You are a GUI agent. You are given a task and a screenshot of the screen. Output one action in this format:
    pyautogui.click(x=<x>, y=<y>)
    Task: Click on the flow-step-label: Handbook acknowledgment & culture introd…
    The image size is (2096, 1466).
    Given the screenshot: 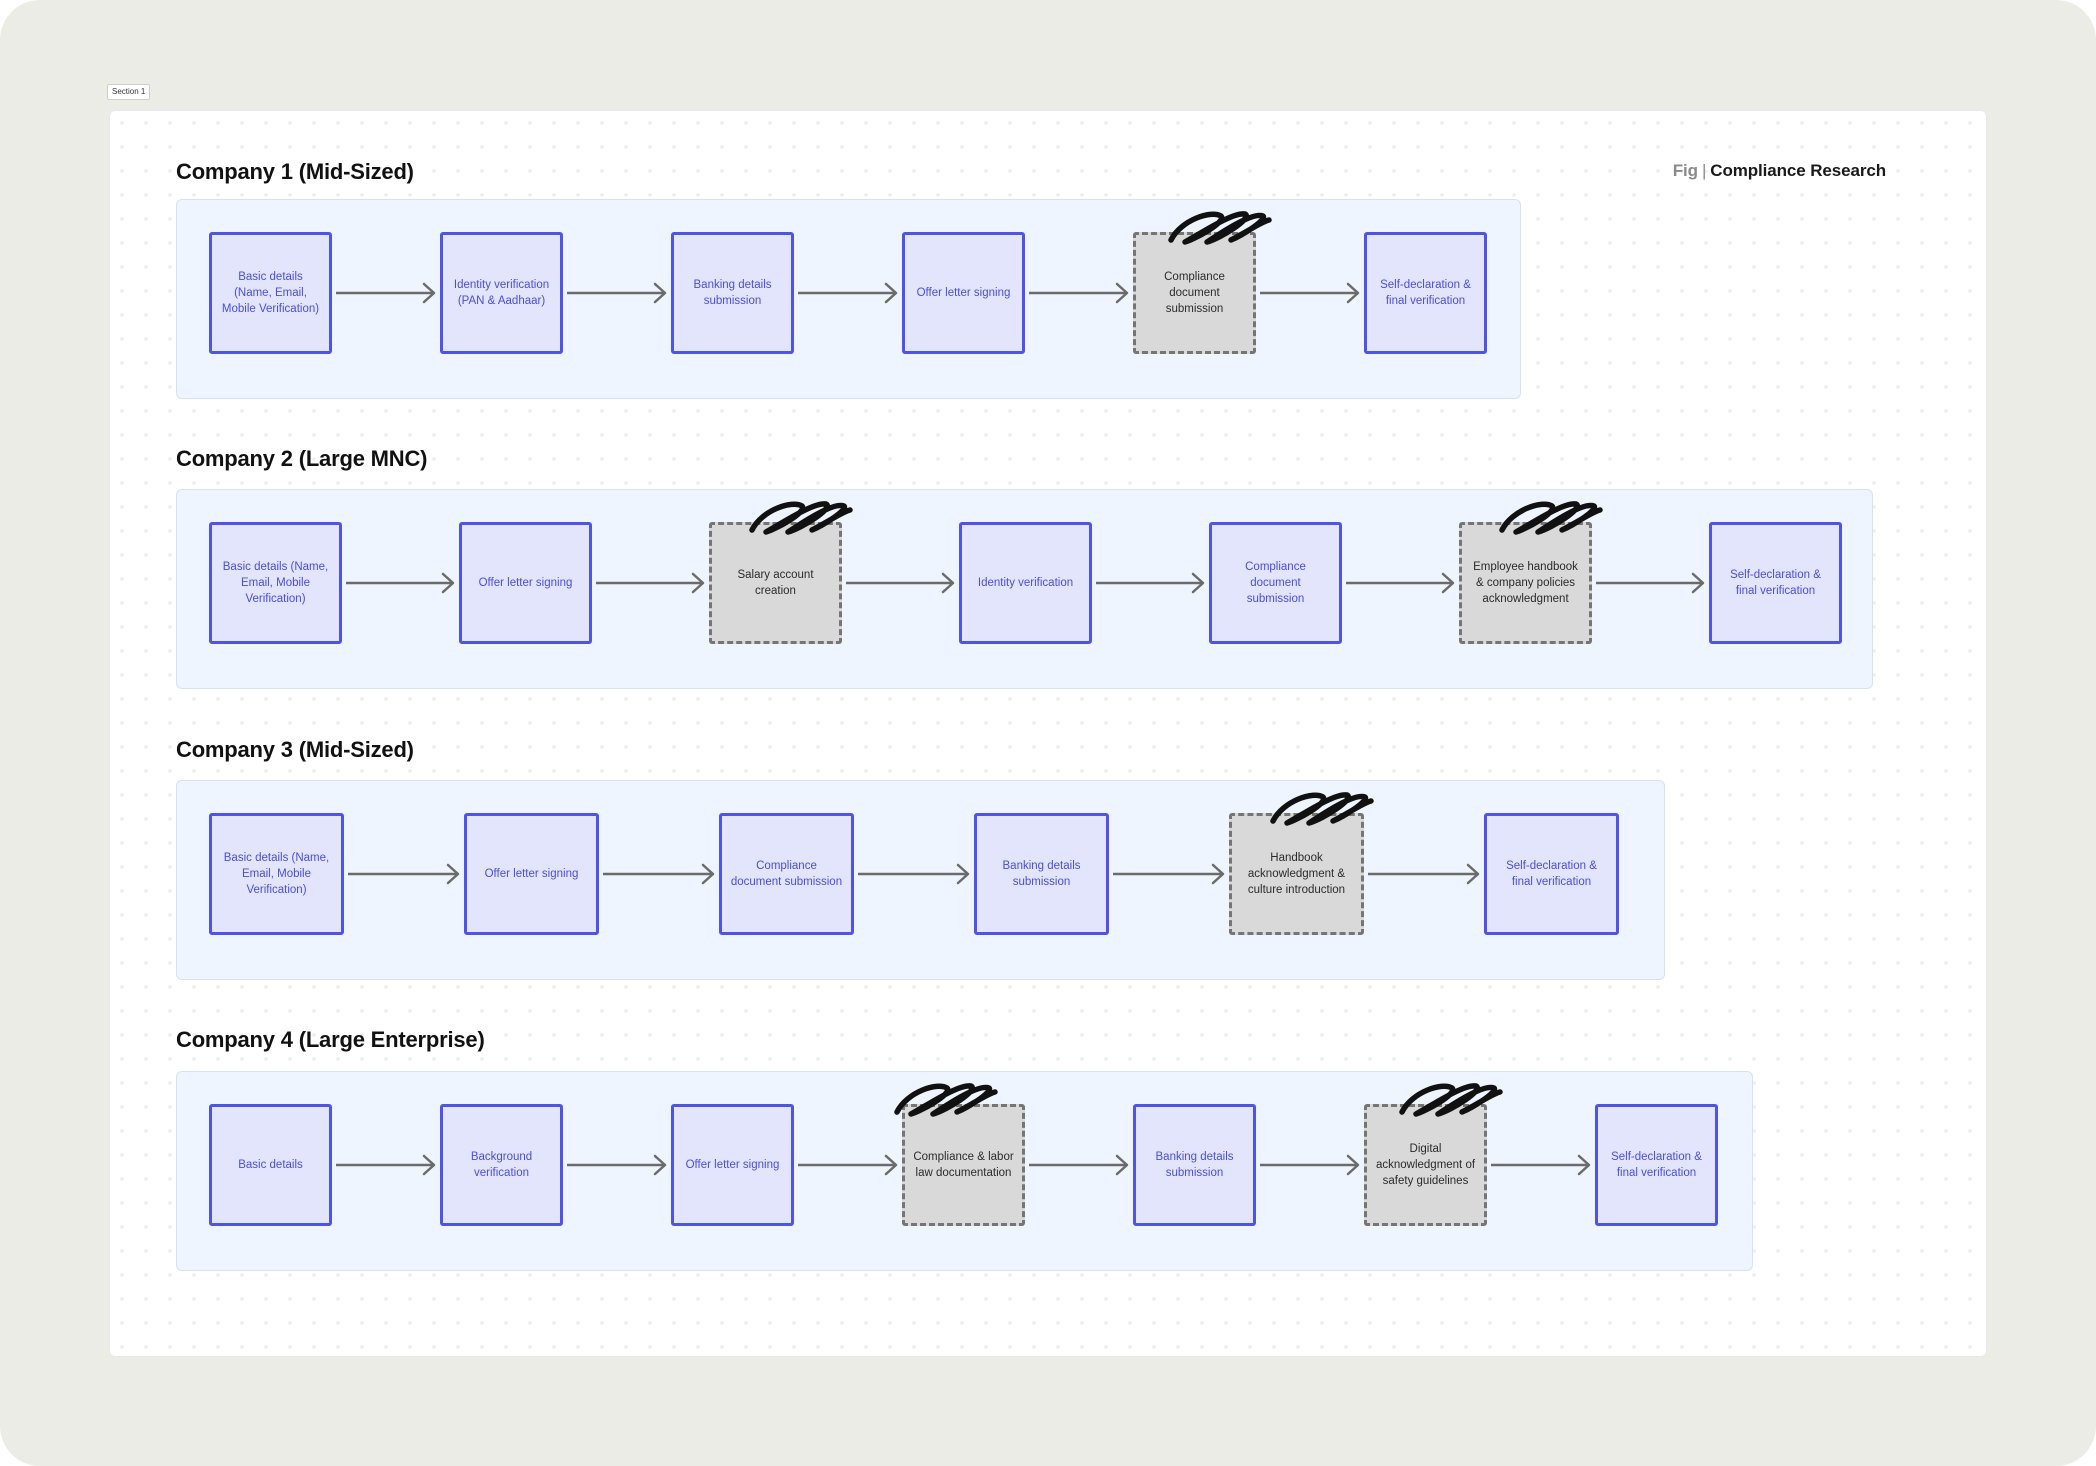 What is the action you would take?
    pyautogui.click(x=1296, y=874)
    